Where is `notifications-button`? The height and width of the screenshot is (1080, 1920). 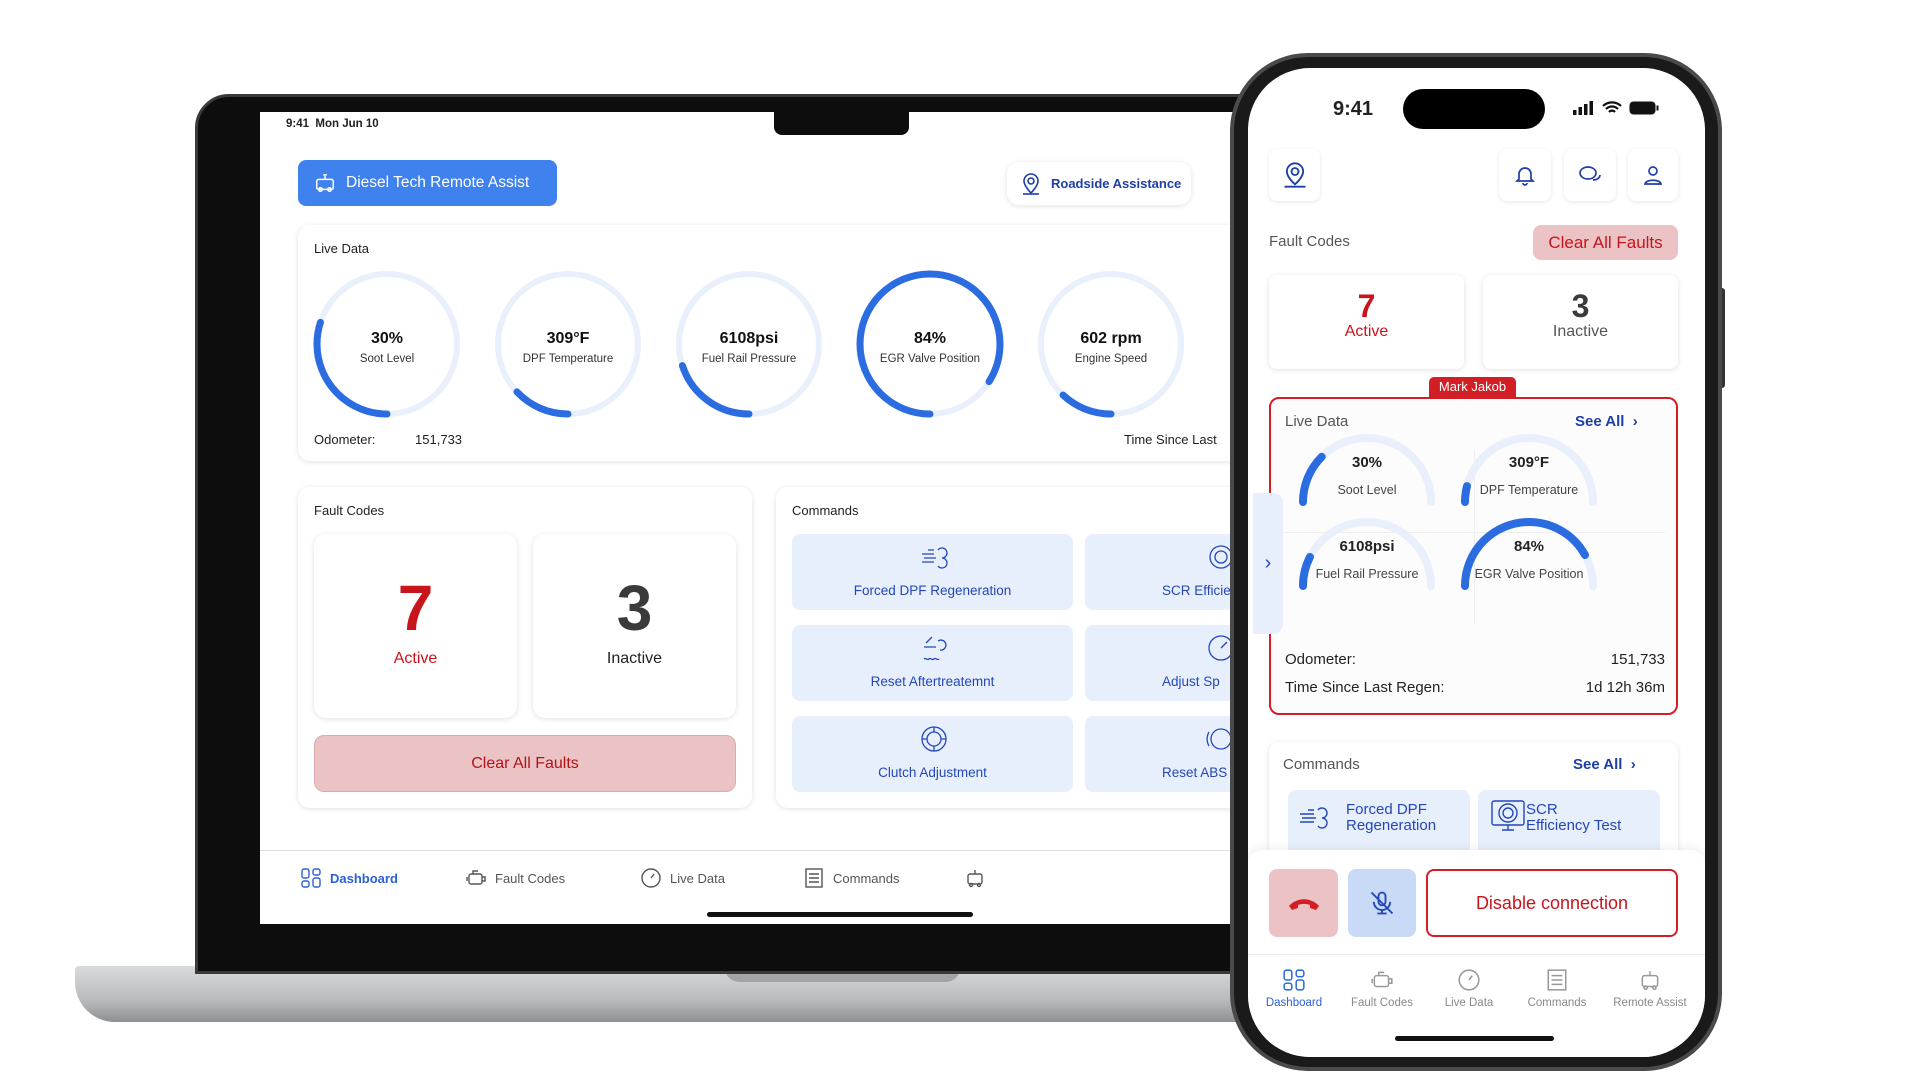 notifications-button is located at coordinates (1525, 175).